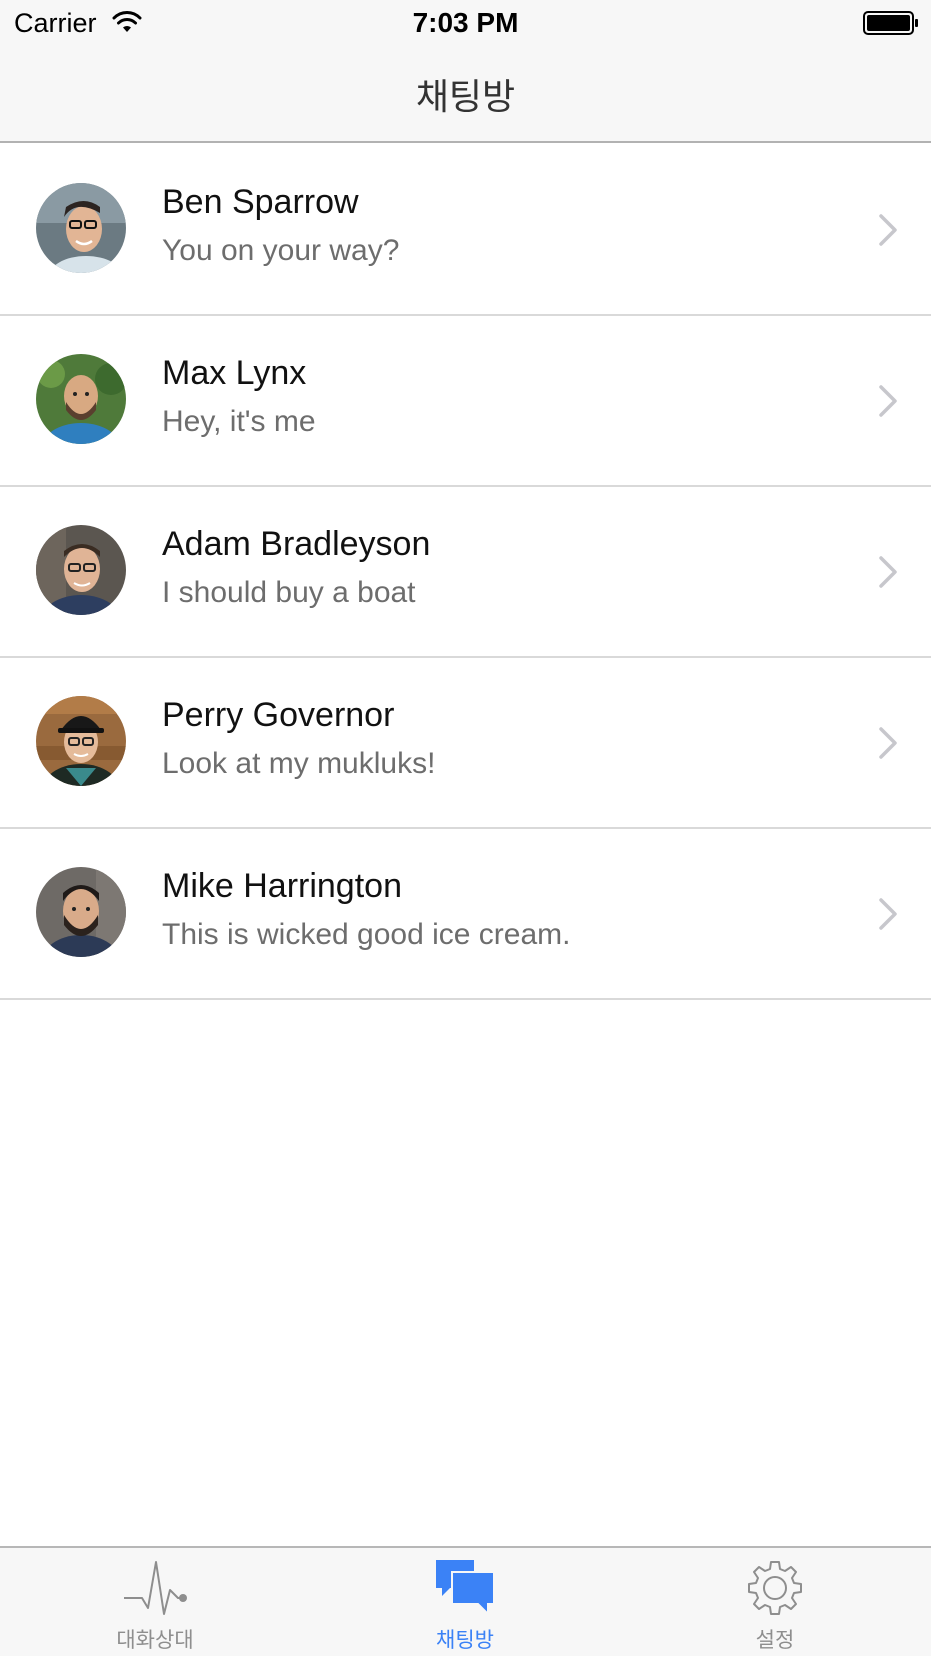 This screenshot has width=931, height=1656. What do you see at coordinates (234, 373) in the screenshot?
I see `chat-name: Max Lynx` at bounding box center [234, 373].